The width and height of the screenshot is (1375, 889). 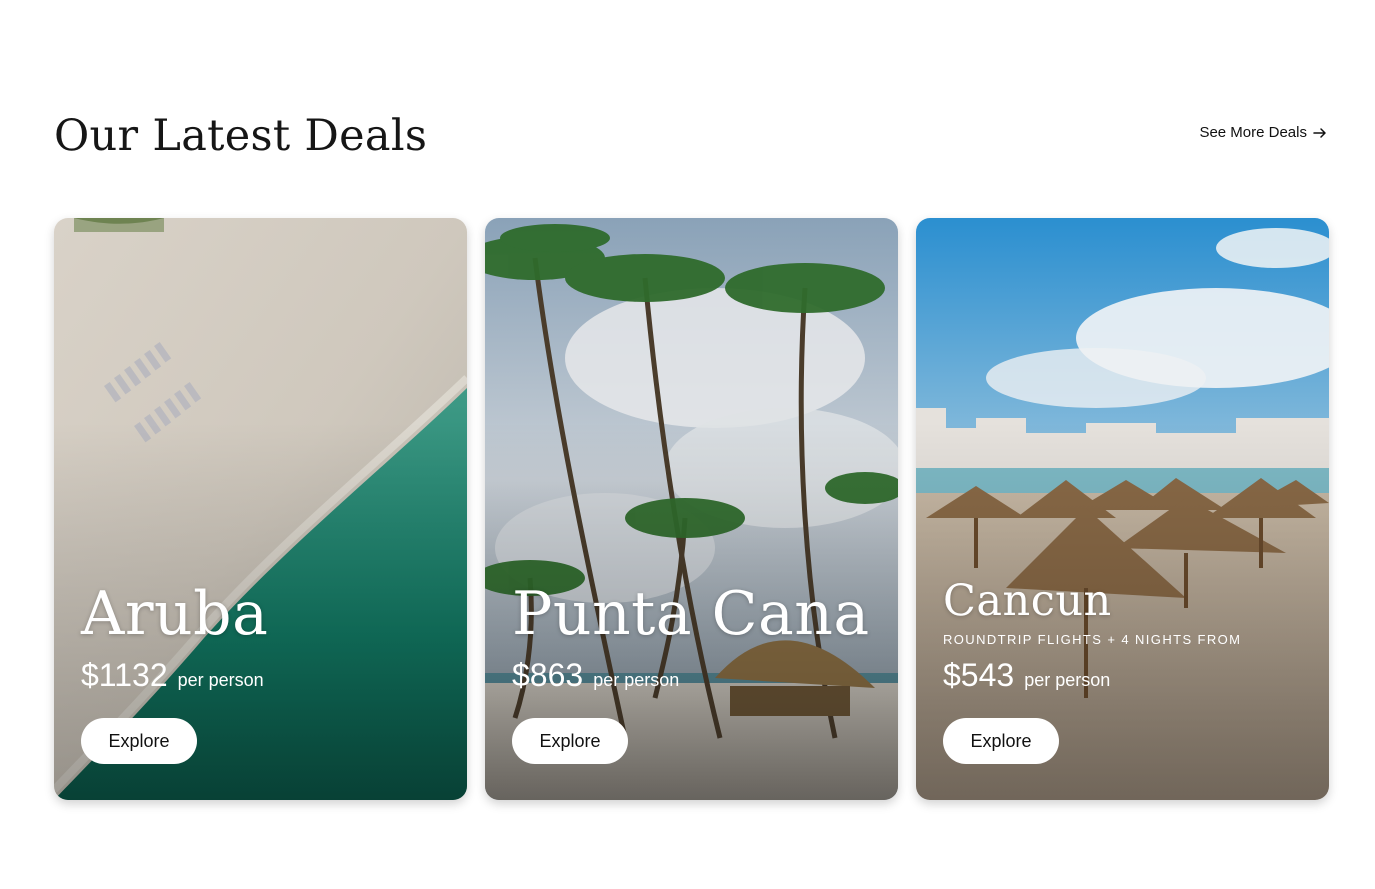 I want to click on deal-price: $543, so click(x=979, y=675).